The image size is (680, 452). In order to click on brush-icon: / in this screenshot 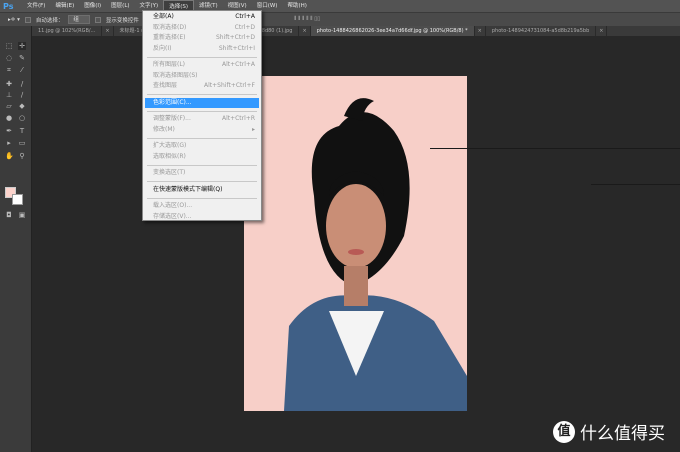, I will do `click(22, 84)`.